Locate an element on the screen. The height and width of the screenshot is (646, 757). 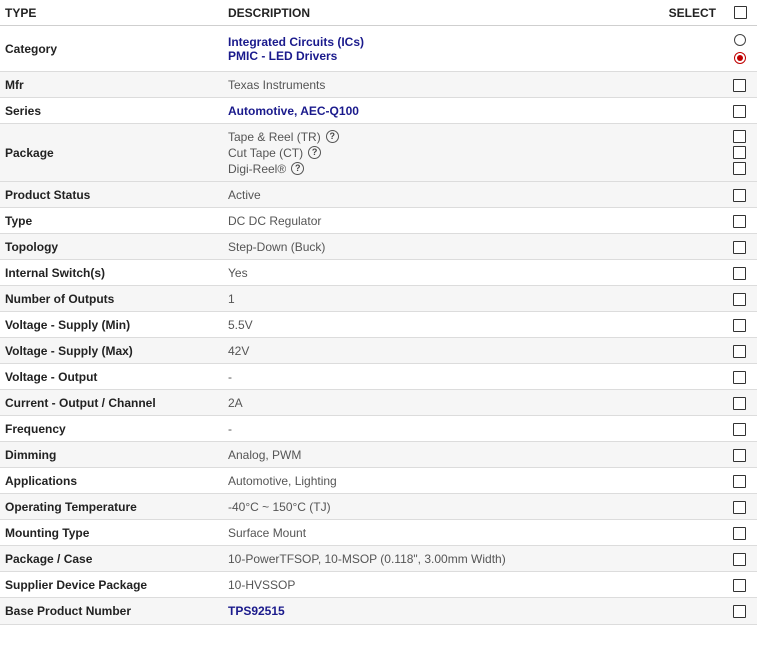
category-link-ics: Integrated Circuits (ICs) is located at coordinates (445, 42).